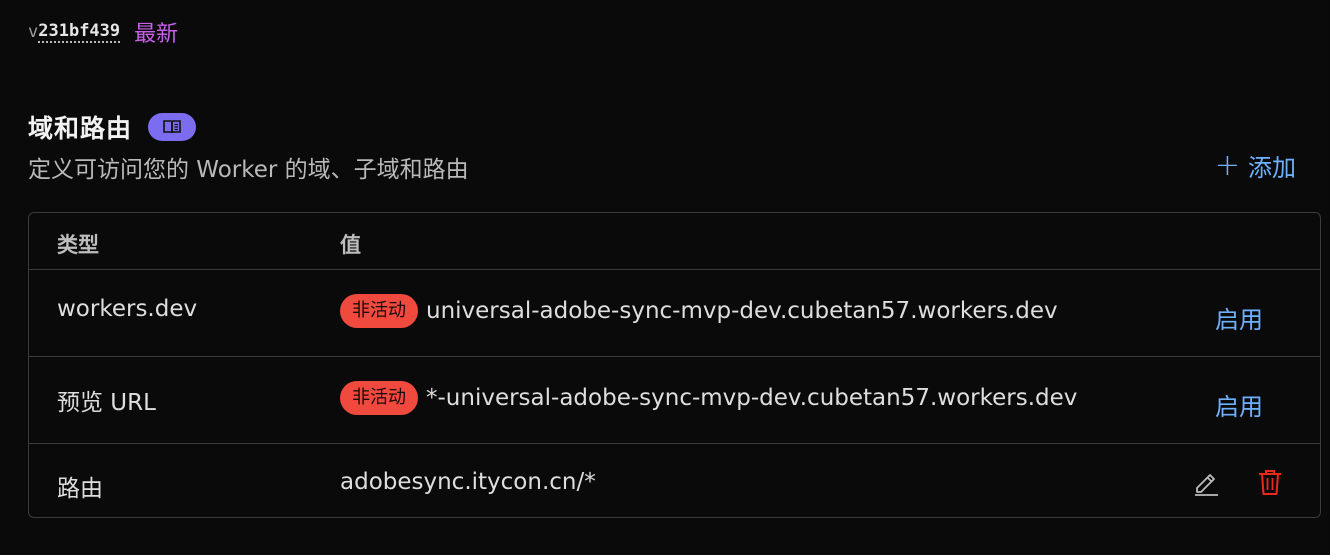  Describe the element at coordinates (350, 245) in the screenshot. I see `header-value: 值` at that location.